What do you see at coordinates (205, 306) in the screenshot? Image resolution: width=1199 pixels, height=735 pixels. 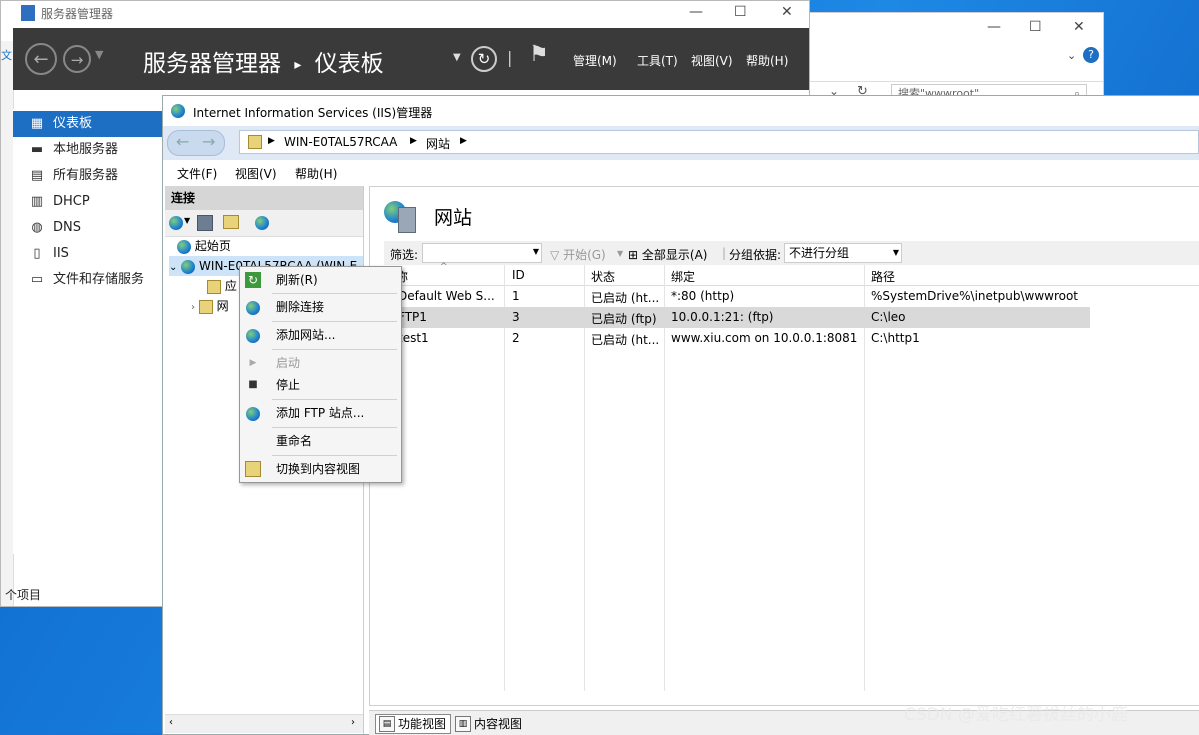 I see `sites-folder-icon` at bounding box center [205, 306].